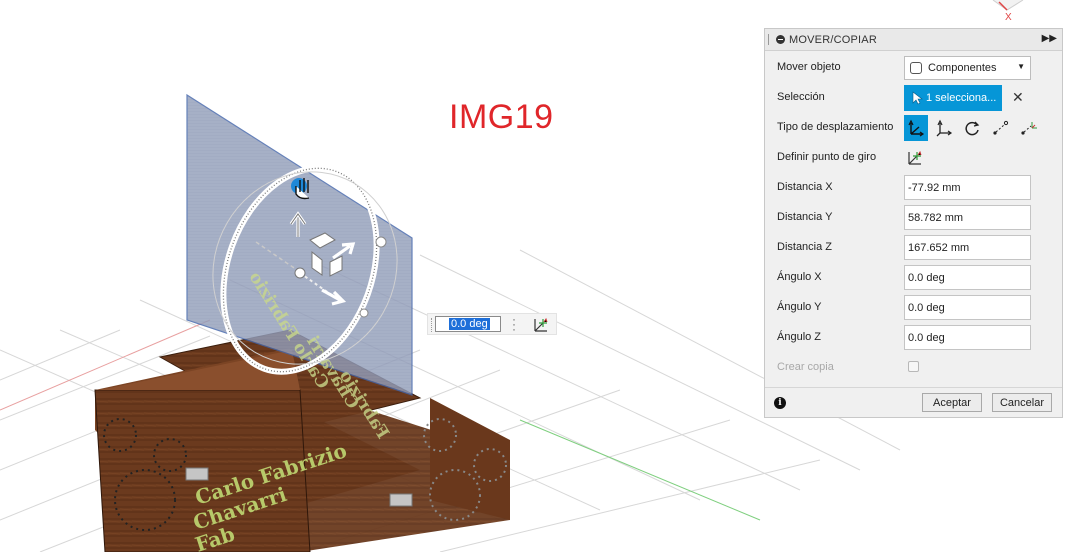 Image resolution: width=1068 pixels, height=552 pixels. I want to click on angle-x-input, so click(967, 277).